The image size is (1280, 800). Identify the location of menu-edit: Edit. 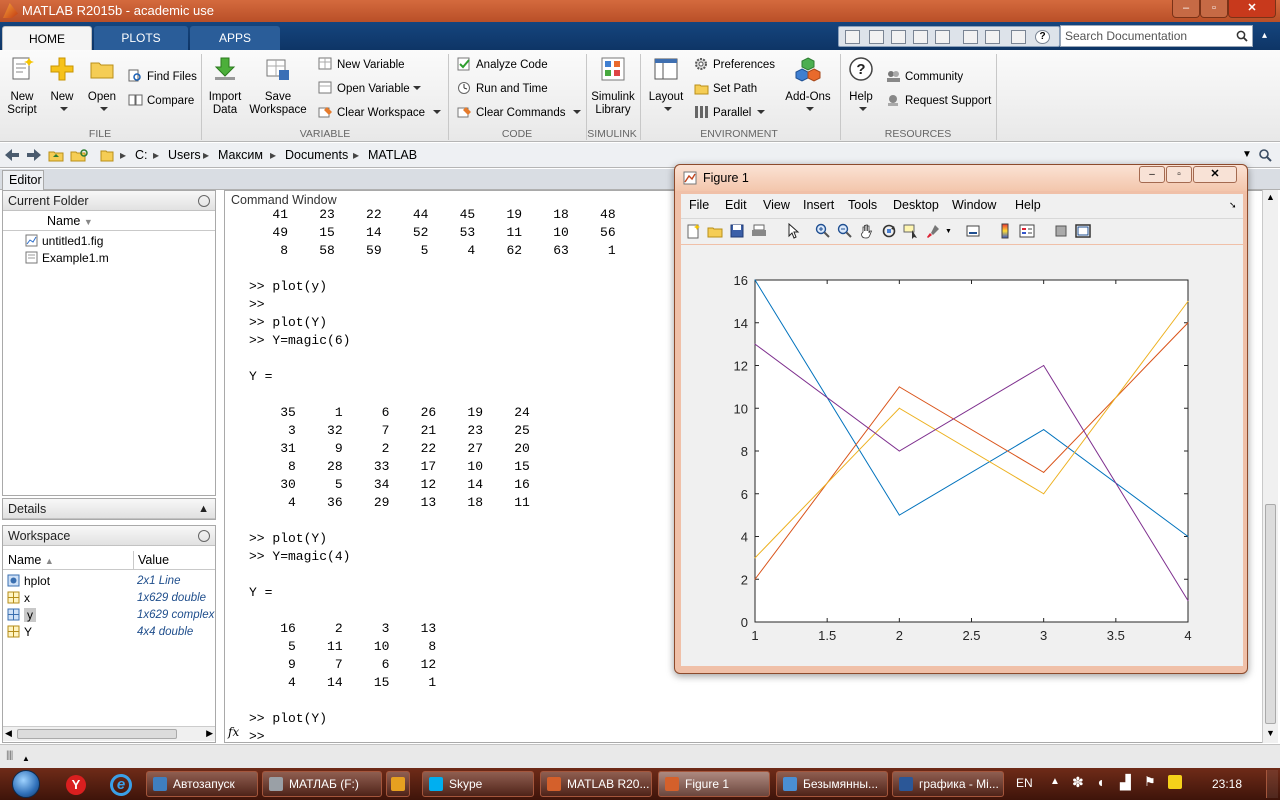
(736, 205).